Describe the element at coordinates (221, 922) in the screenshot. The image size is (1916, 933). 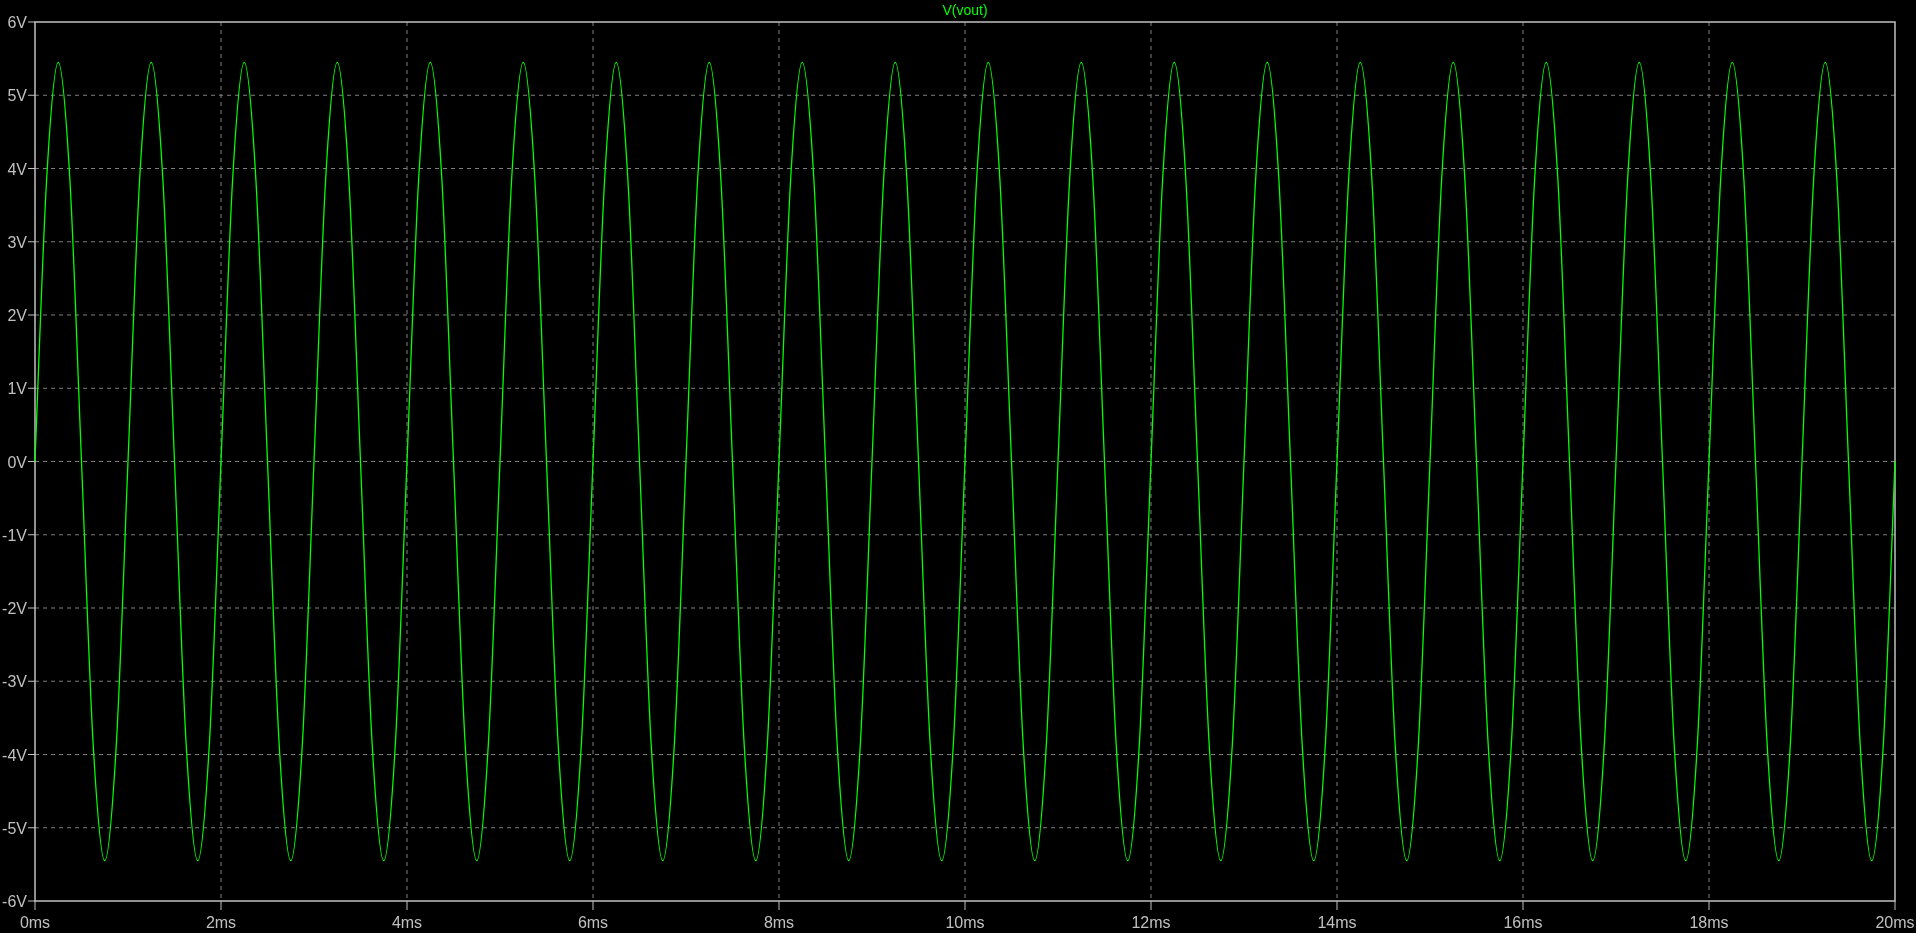
I see `x-tick-label: 2ms` at that location.